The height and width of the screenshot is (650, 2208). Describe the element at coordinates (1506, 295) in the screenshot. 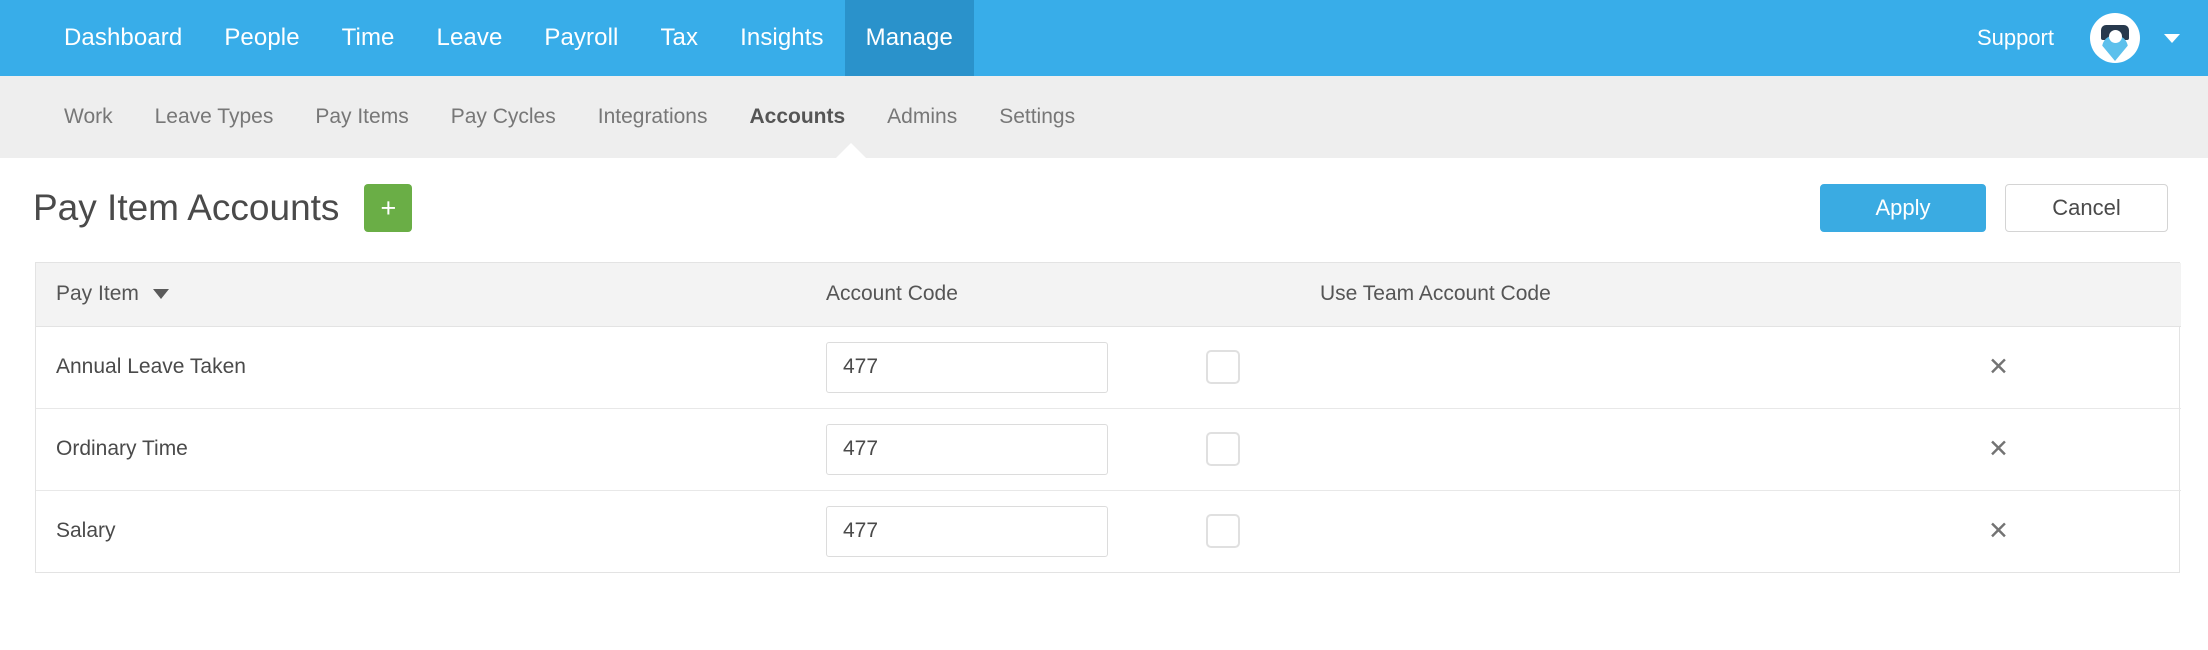

I see `column-header-use-team-account-code: Use Team Account Code` at that location.